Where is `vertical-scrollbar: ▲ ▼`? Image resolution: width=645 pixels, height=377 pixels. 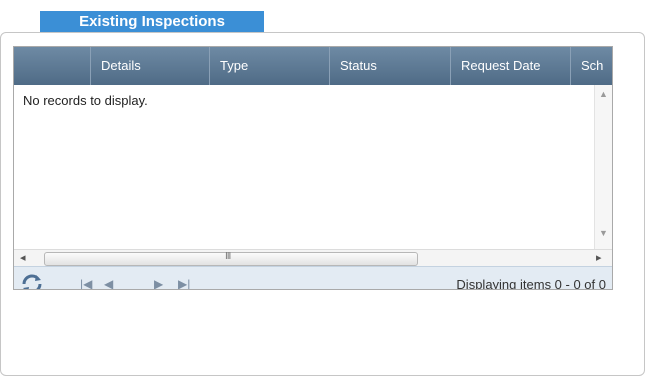
vertical-scrollbar: ▲ ▼ is located at coordinates (603, 167).